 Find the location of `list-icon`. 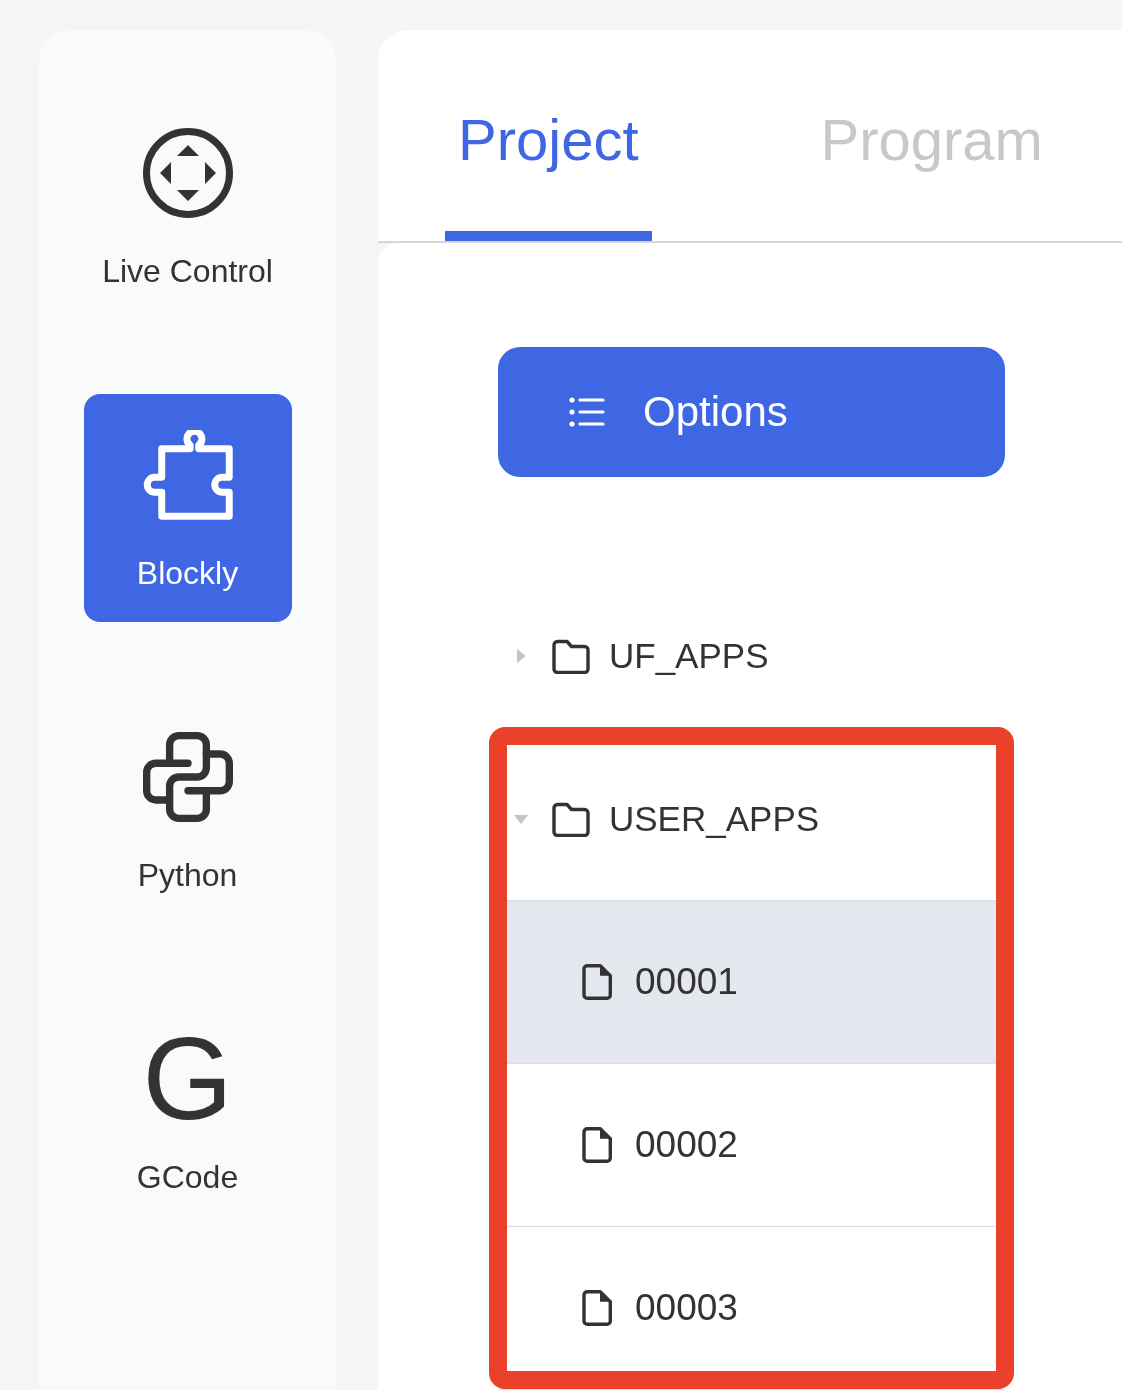

list-icon is located at coordinates (587, 412).